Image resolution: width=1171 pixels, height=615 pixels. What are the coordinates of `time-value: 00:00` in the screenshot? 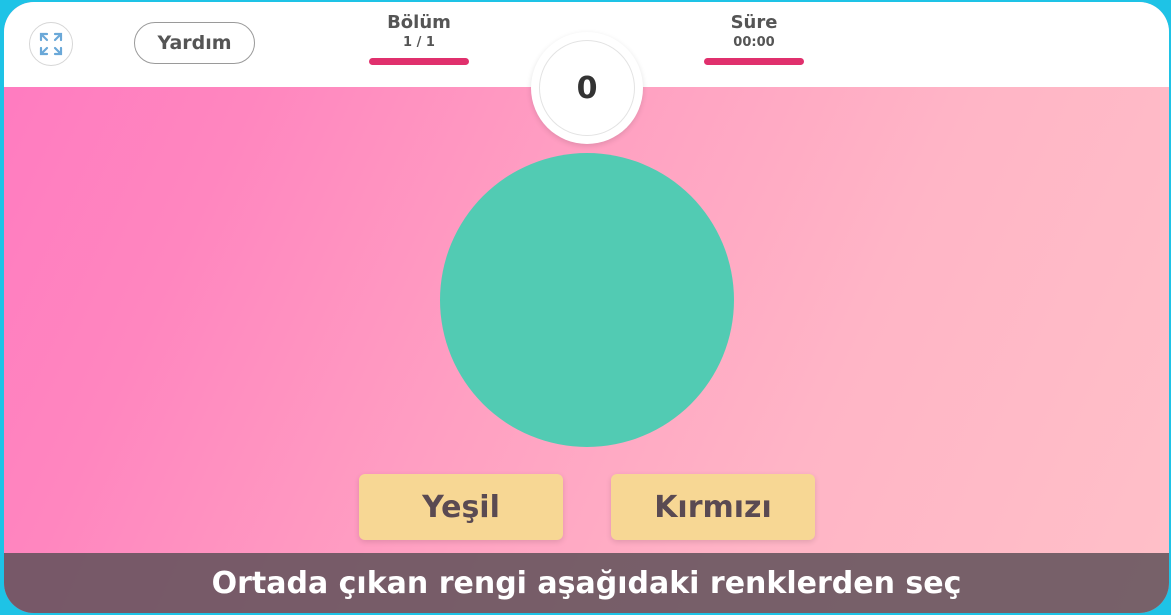 It's located at (754, 42).